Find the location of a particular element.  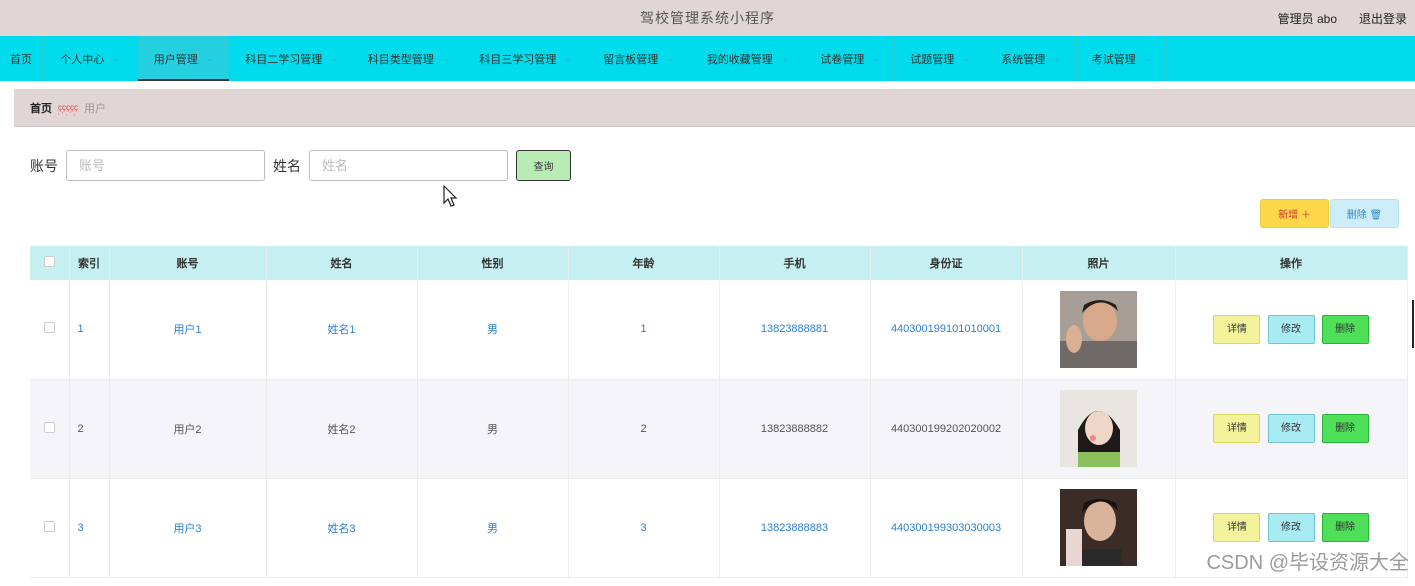

name-search-input is located at coordinates (408, 165).